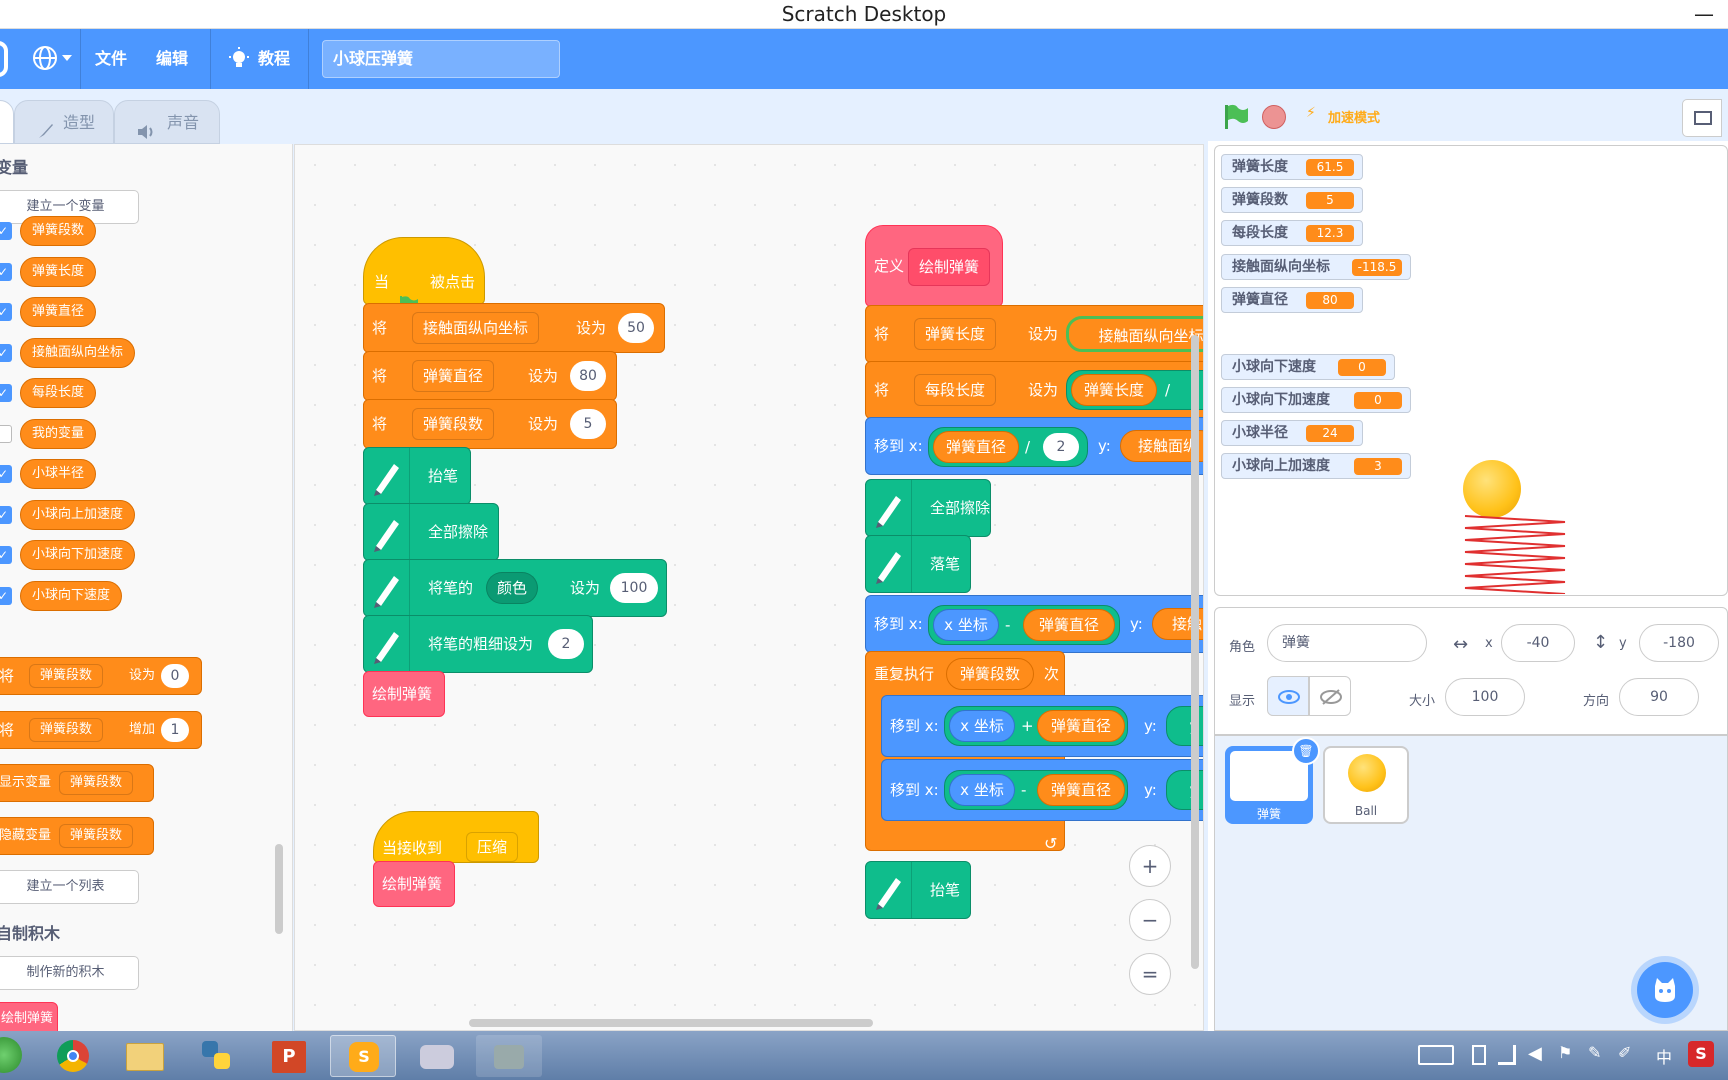 The height and width of the screenshot is (1080, 1728). What do you see at coordinates (1292, 167) in the screenshot?
I see `variable-monitor: 弹簧长度 61.5` at bounding box center [1292, 167].